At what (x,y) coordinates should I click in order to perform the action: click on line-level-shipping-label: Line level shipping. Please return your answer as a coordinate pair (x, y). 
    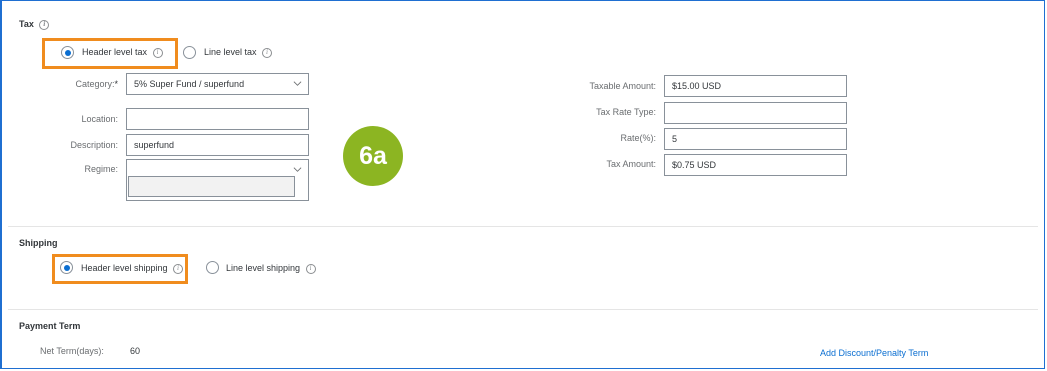
    Looking at the image, I should click on (263, 268).